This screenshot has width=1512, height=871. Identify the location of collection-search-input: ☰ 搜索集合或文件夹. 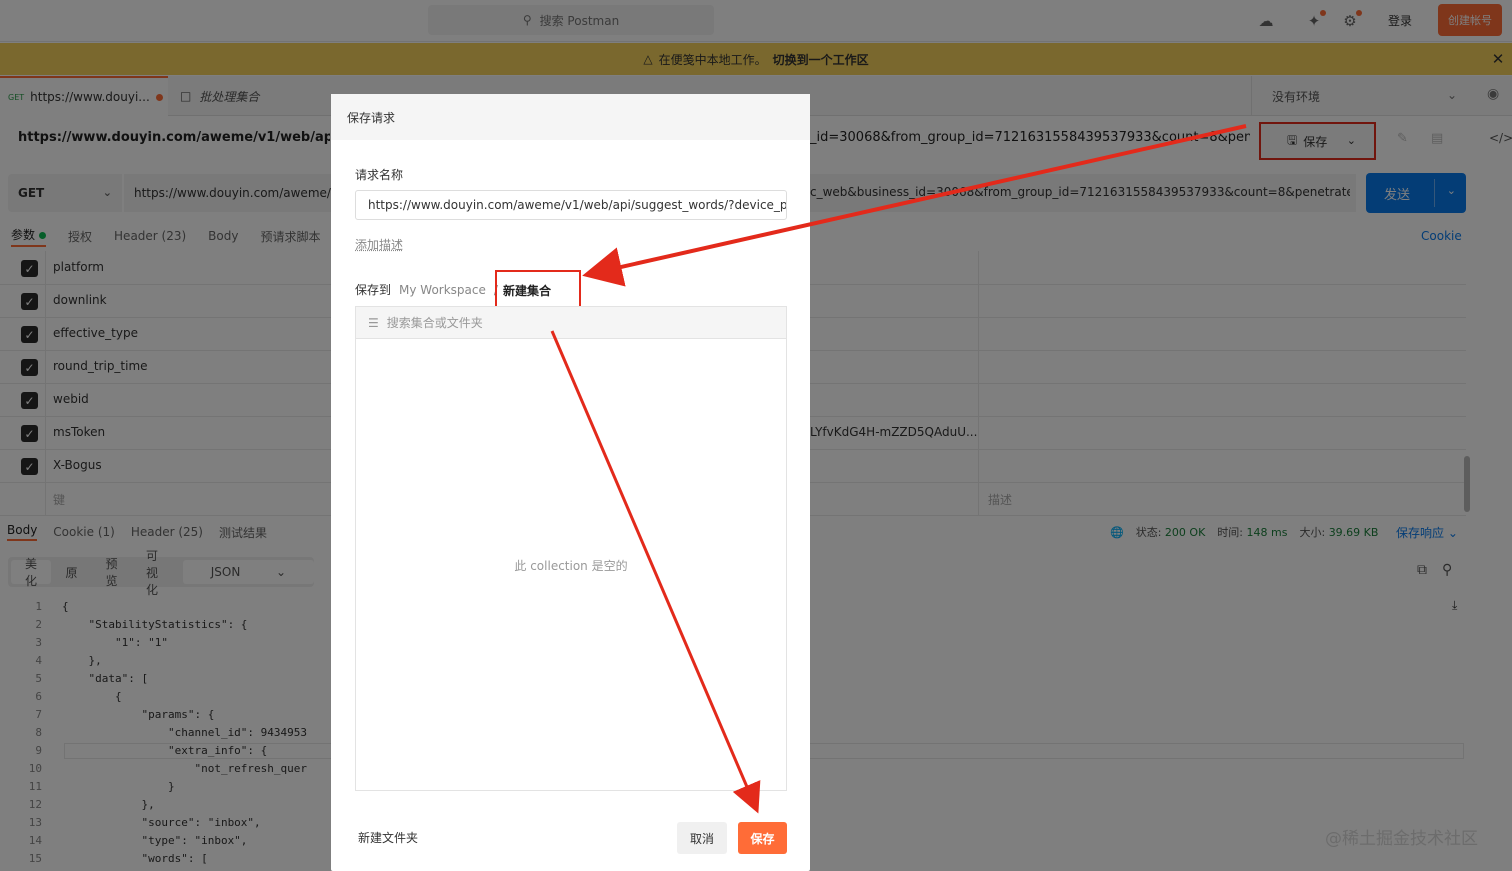
(571, 323).